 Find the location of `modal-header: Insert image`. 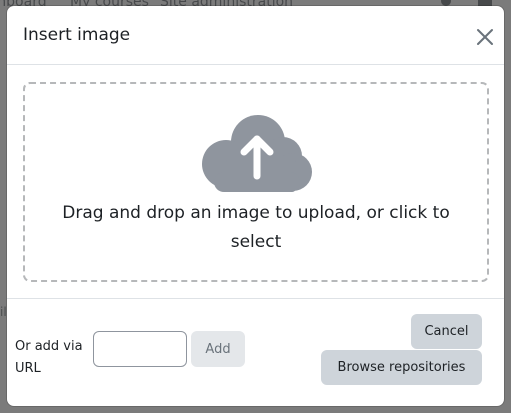

modal-header: Insert image is located at coordinates (255, 35).